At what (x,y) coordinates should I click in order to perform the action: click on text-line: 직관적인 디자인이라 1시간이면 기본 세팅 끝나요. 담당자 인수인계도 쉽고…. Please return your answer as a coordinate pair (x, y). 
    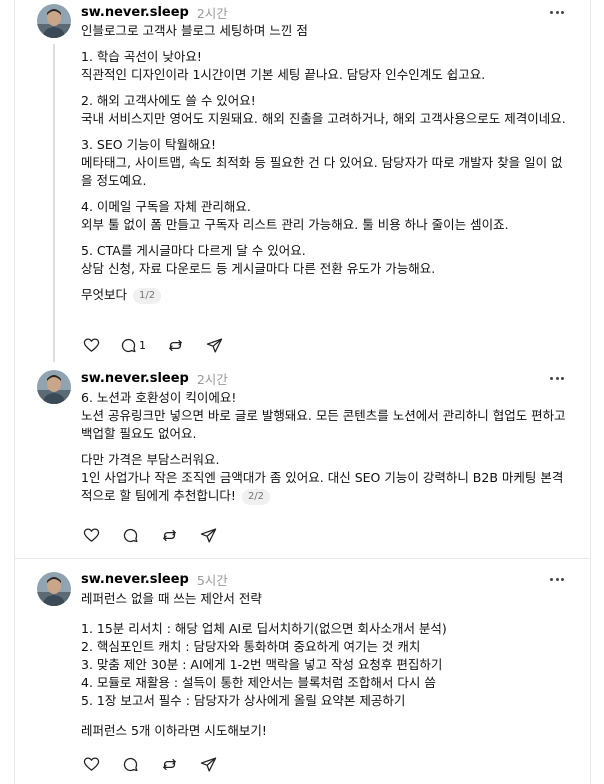
    Looking at the image, I should click on (283, 74).